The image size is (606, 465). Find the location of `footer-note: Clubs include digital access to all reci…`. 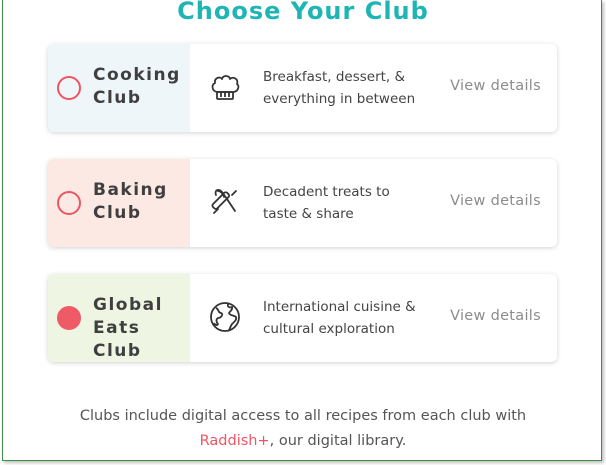

footer-note: Clubs include digital access to all reci… is located at coordinates (303, 429).